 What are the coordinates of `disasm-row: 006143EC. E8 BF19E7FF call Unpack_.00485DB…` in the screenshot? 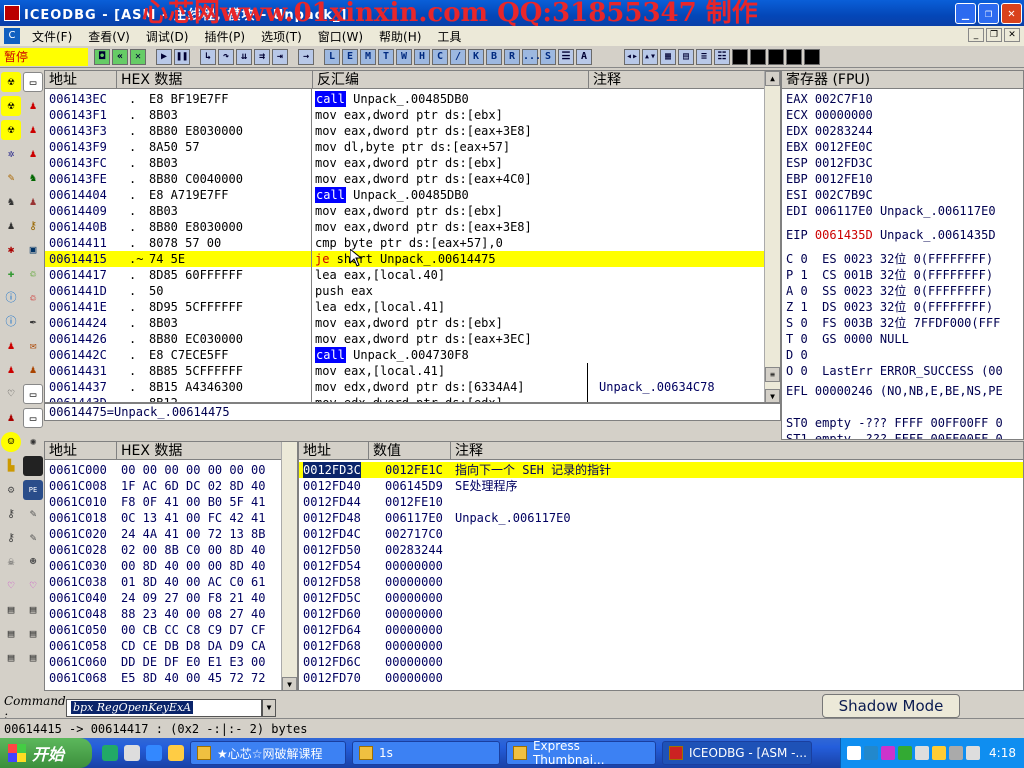 It's located at (405, 99).